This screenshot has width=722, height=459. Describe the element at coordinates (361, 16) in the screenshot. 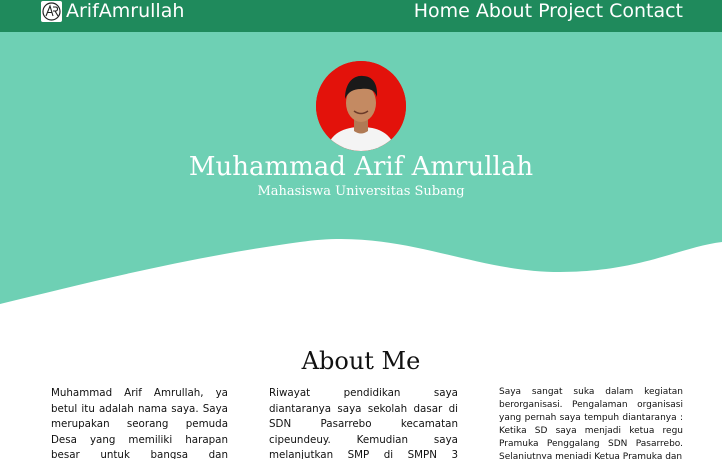

I see `navbar: ArifAmrullah Home About Project Contact` at that location.